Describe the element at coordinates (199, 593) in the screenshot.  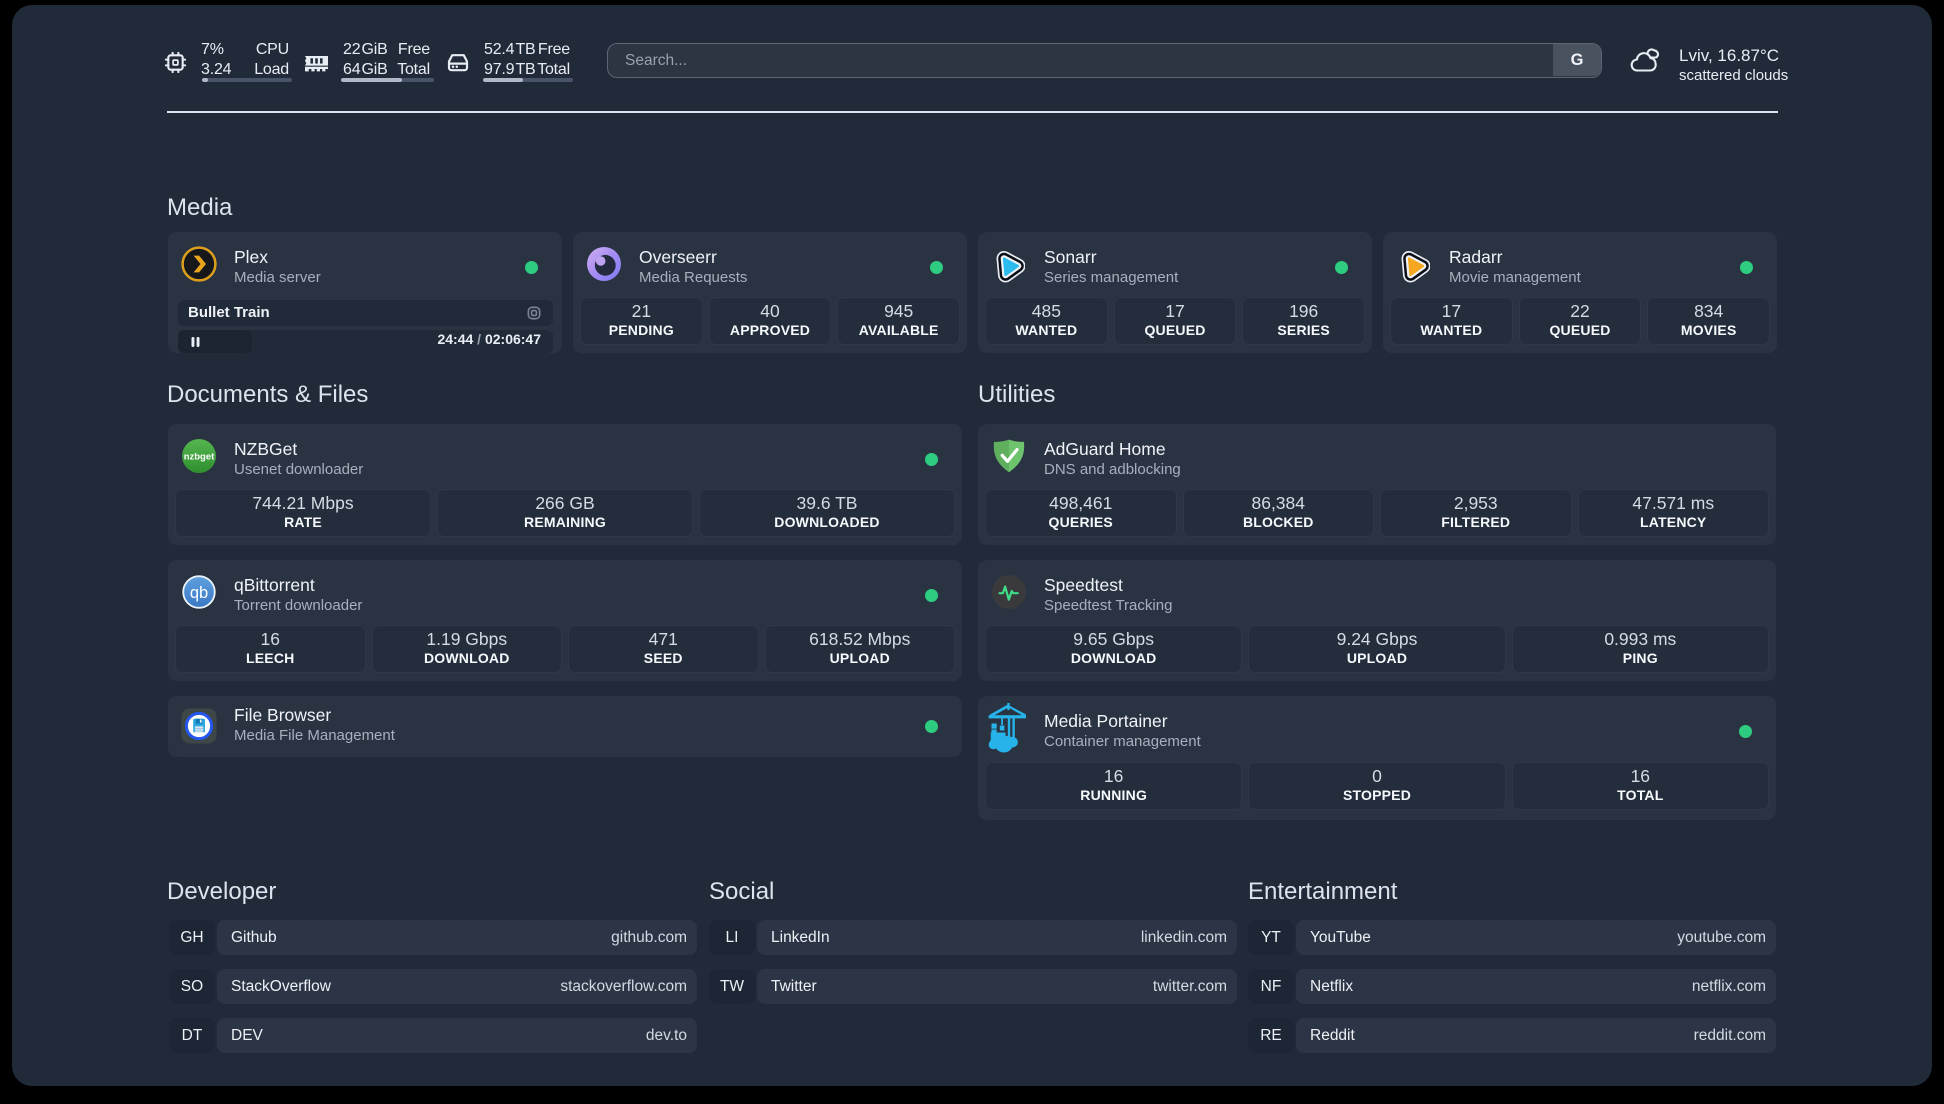
I see `svg-text: qb` at that location.